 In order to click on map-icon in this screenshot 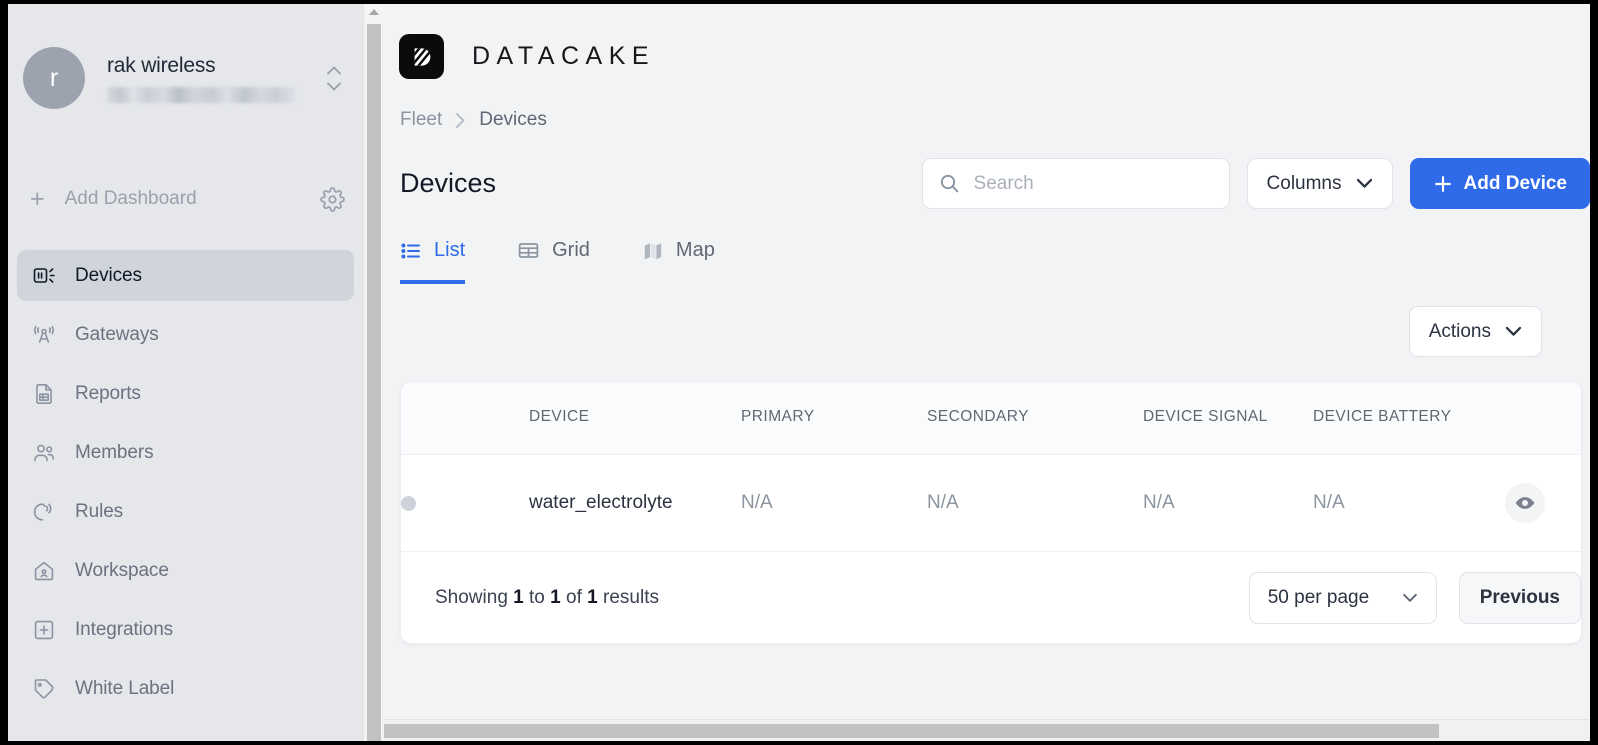, I will do `click(653, 251)`.